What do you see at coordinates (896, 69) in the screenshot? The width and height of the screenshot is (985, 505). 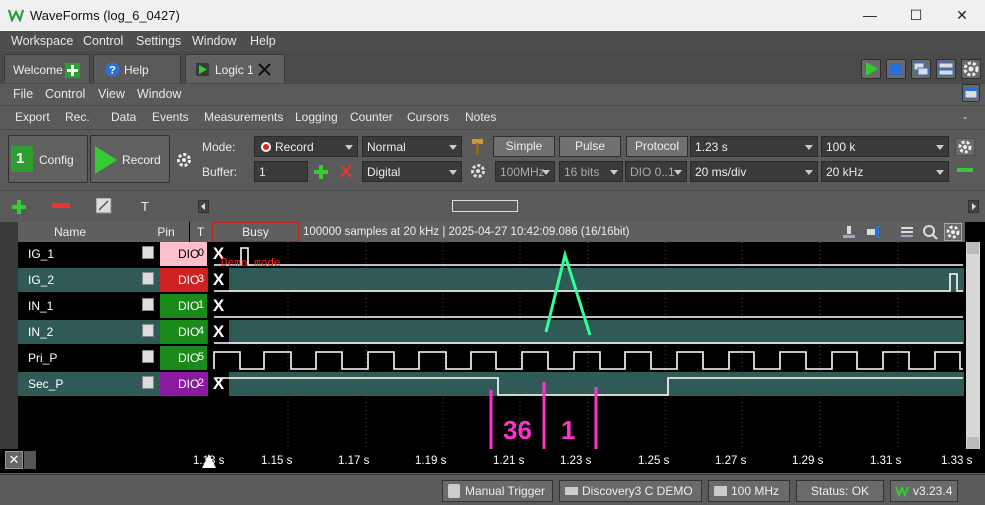 I see `stop-all-button` at bounding box center [896, 69].